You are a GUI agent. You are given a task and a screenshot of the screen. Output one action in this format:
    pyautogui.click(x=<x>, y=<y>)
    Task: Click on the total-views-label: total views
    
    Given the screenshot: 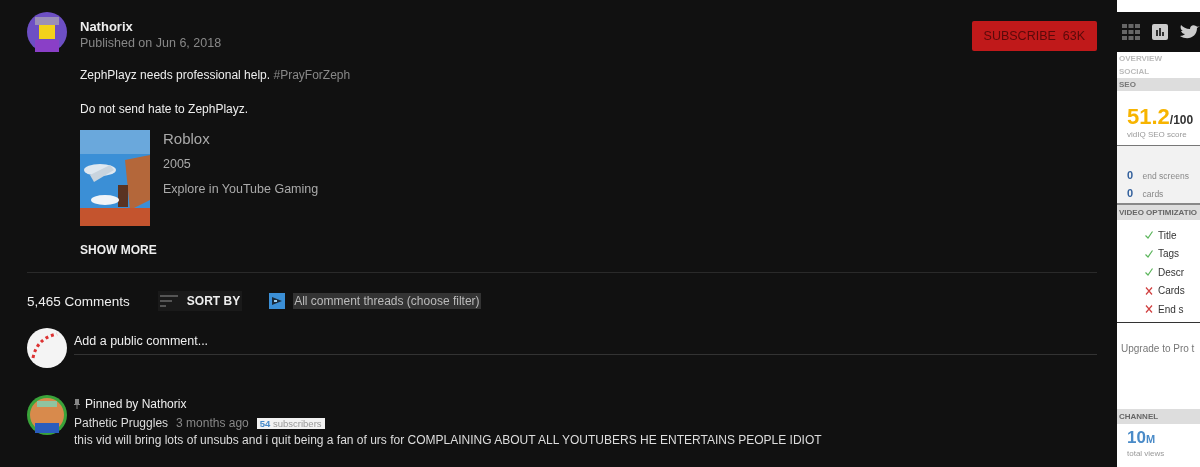 What is the action you would take?
    pyautogui.click(x=1146, y=453)
    